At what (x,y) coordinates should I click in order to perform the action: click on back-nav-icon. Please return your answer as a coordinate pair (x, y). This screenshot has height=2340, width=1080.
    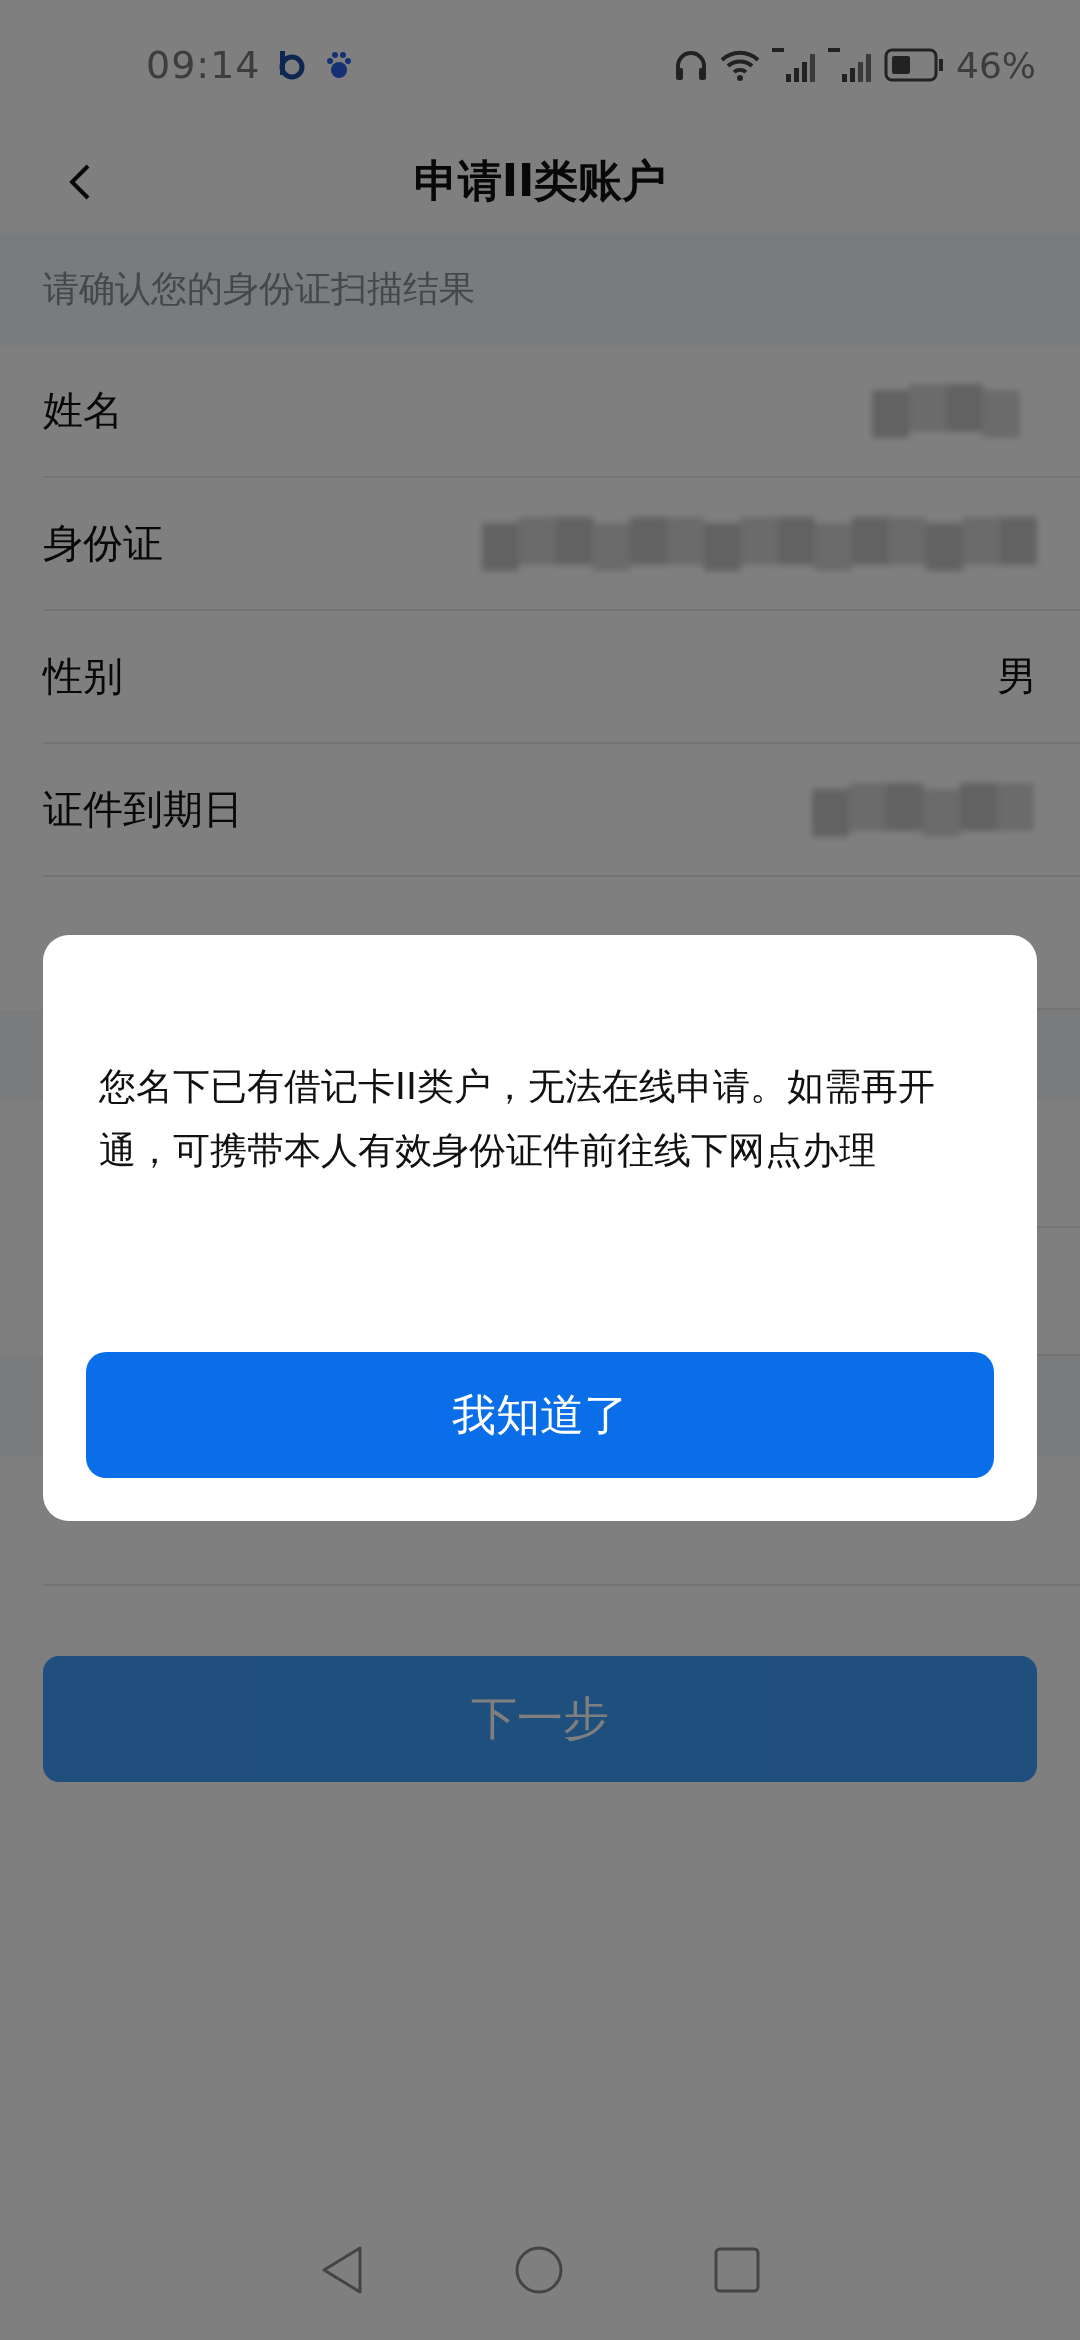
    Looking at the image, I should click on (342, 2270).